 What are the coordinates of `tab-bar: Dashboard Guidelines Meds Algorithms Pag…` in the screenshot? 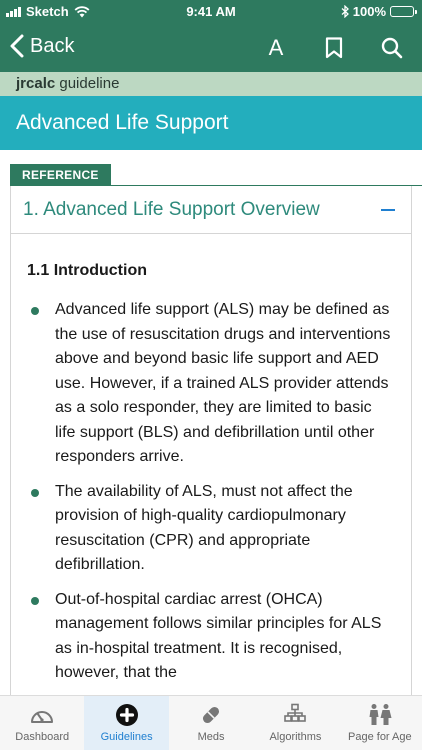 It's located at (211, 722).